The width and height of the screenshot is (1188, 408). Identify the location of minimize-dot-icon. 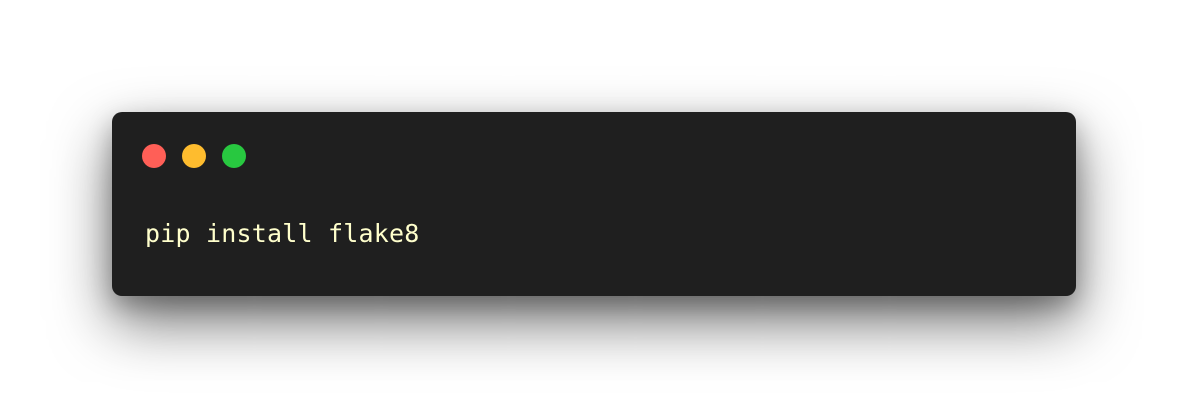
(194, 156).